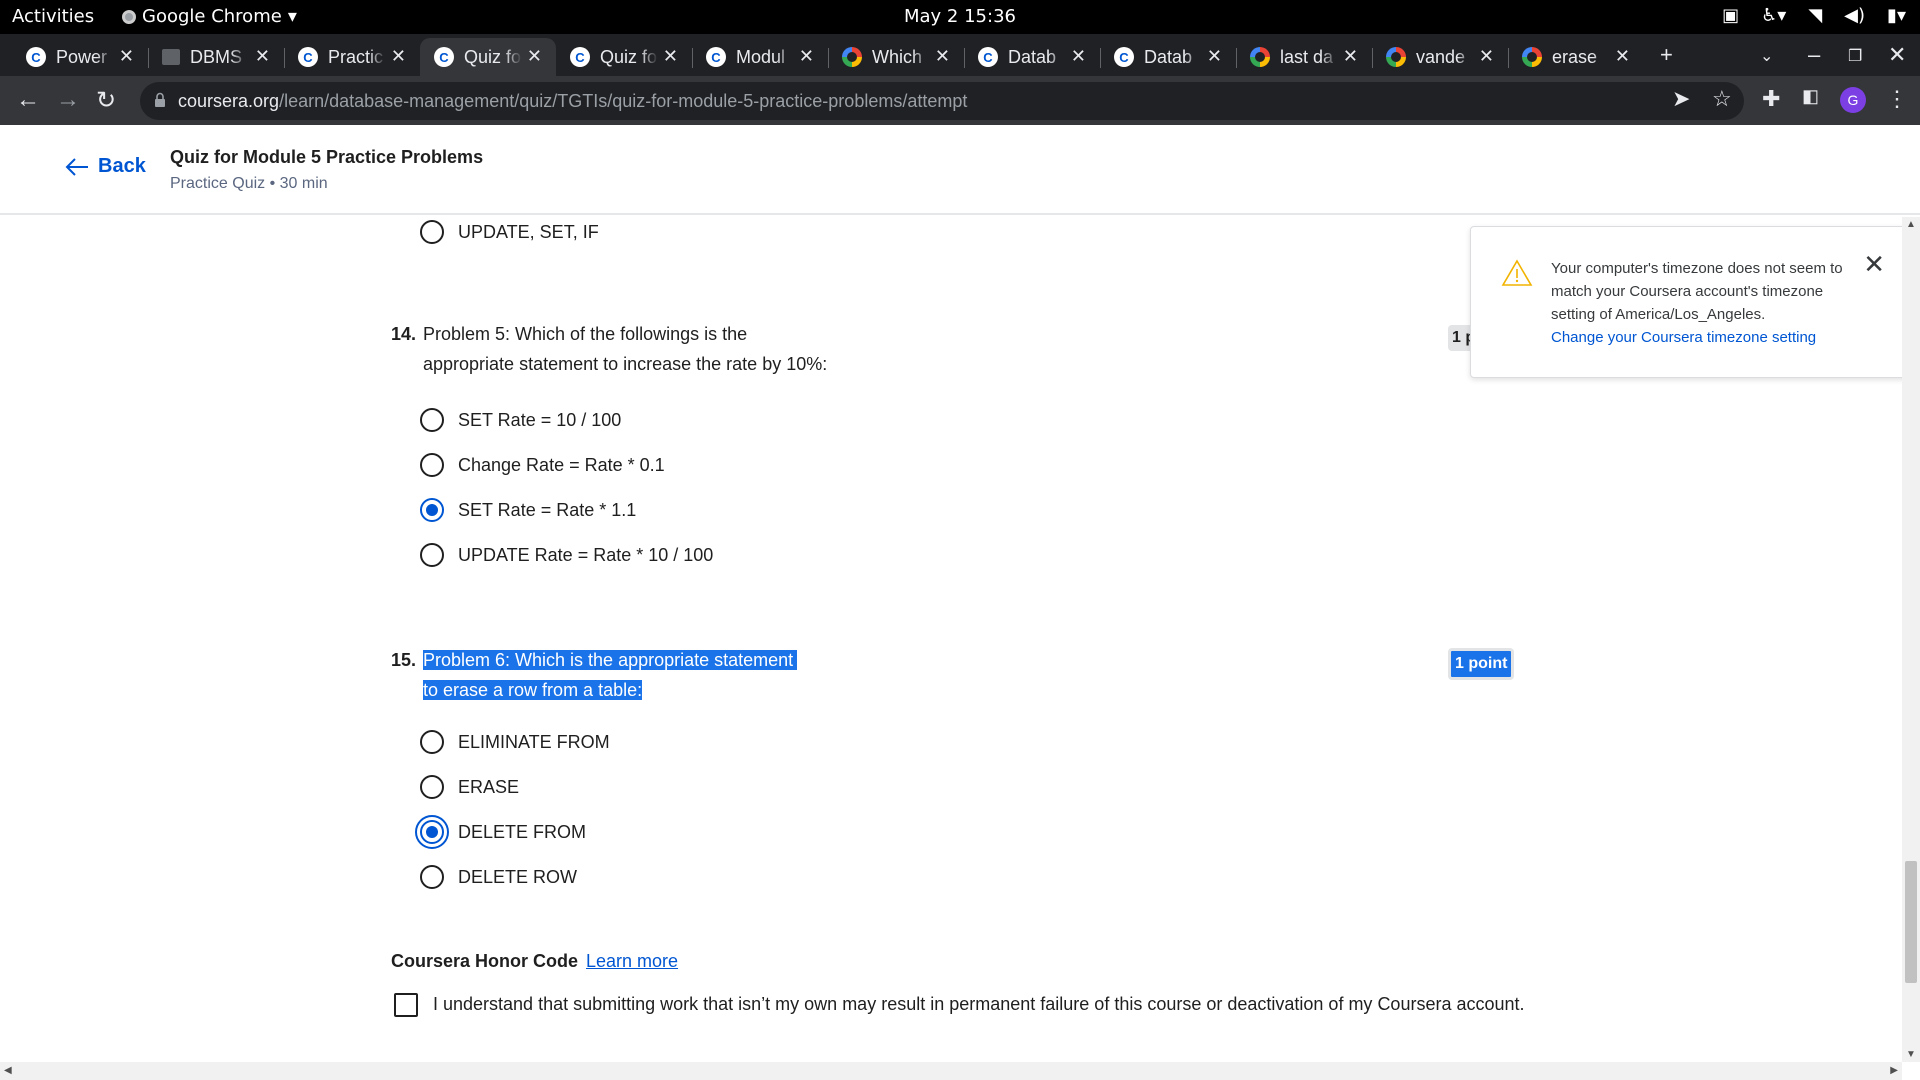 This screenshot has width=1920, height=1080. Describe the element at coordinates (80, 57) in the screenshot. I see `browser-tab: C Power ✕` at that location.